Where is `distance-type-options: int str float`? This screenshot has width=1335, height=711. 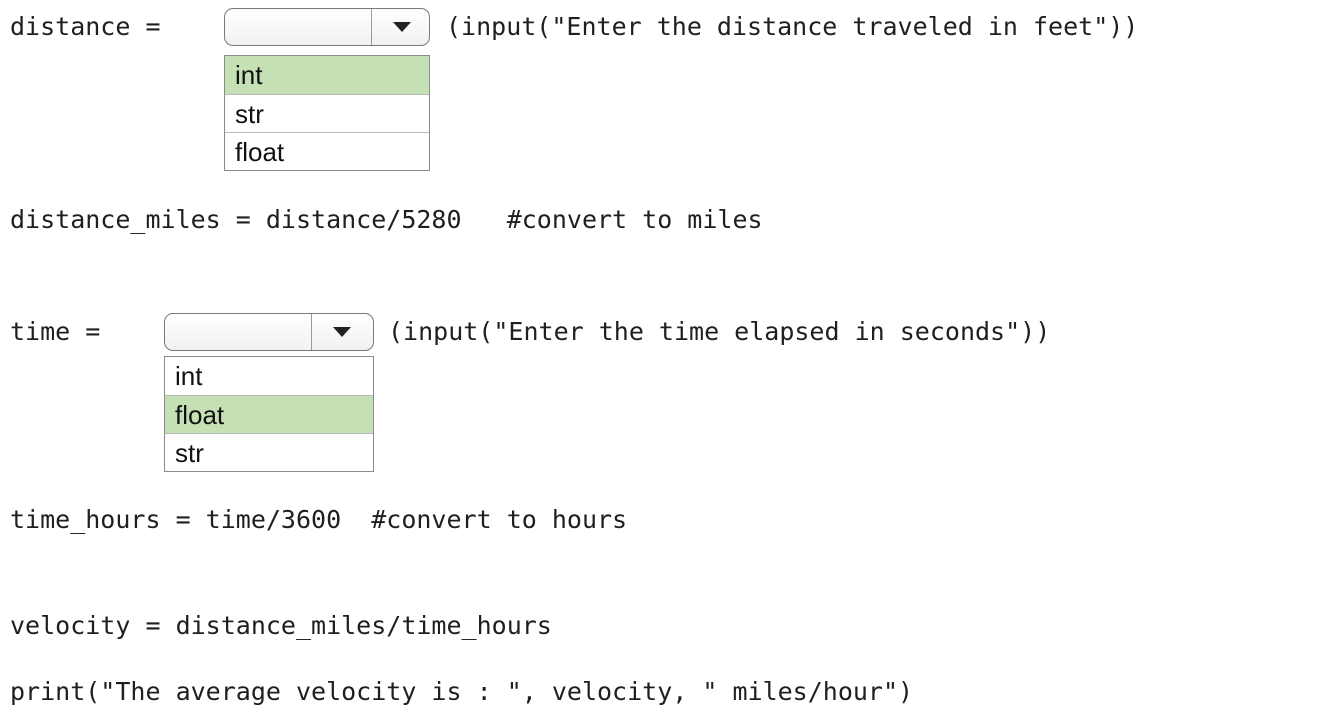
distance-type-options: int str float is located at coordinates (327, 113).